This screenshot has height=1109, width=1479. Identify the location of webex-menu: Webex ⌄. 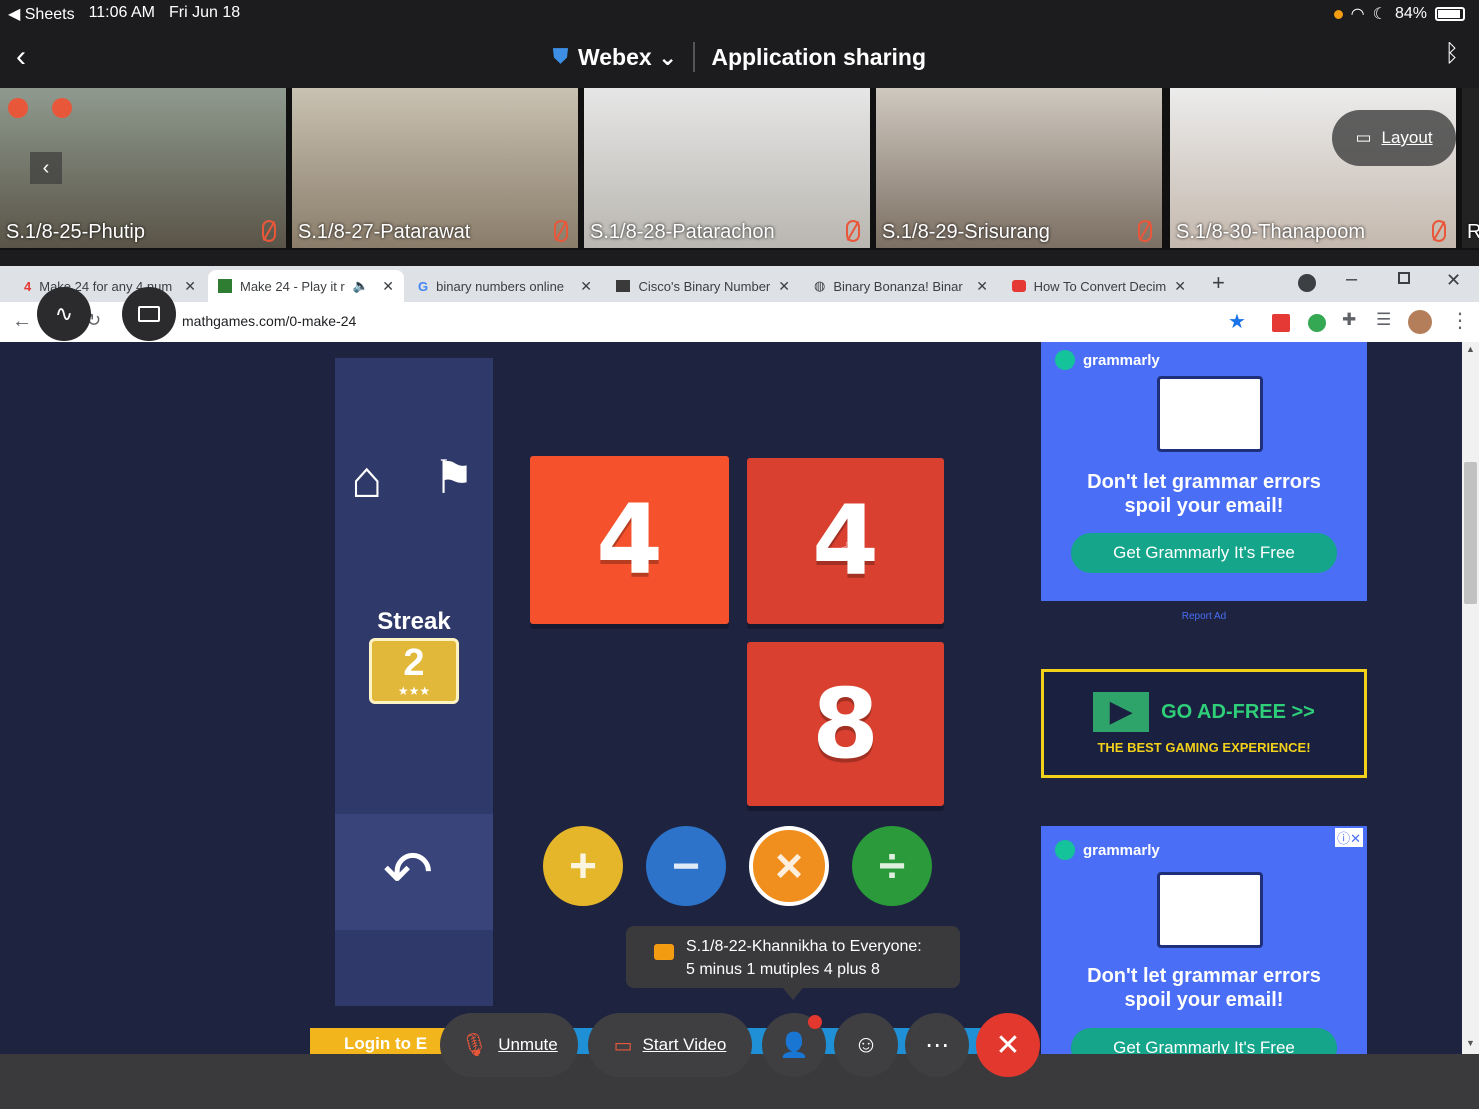
(627, 57).